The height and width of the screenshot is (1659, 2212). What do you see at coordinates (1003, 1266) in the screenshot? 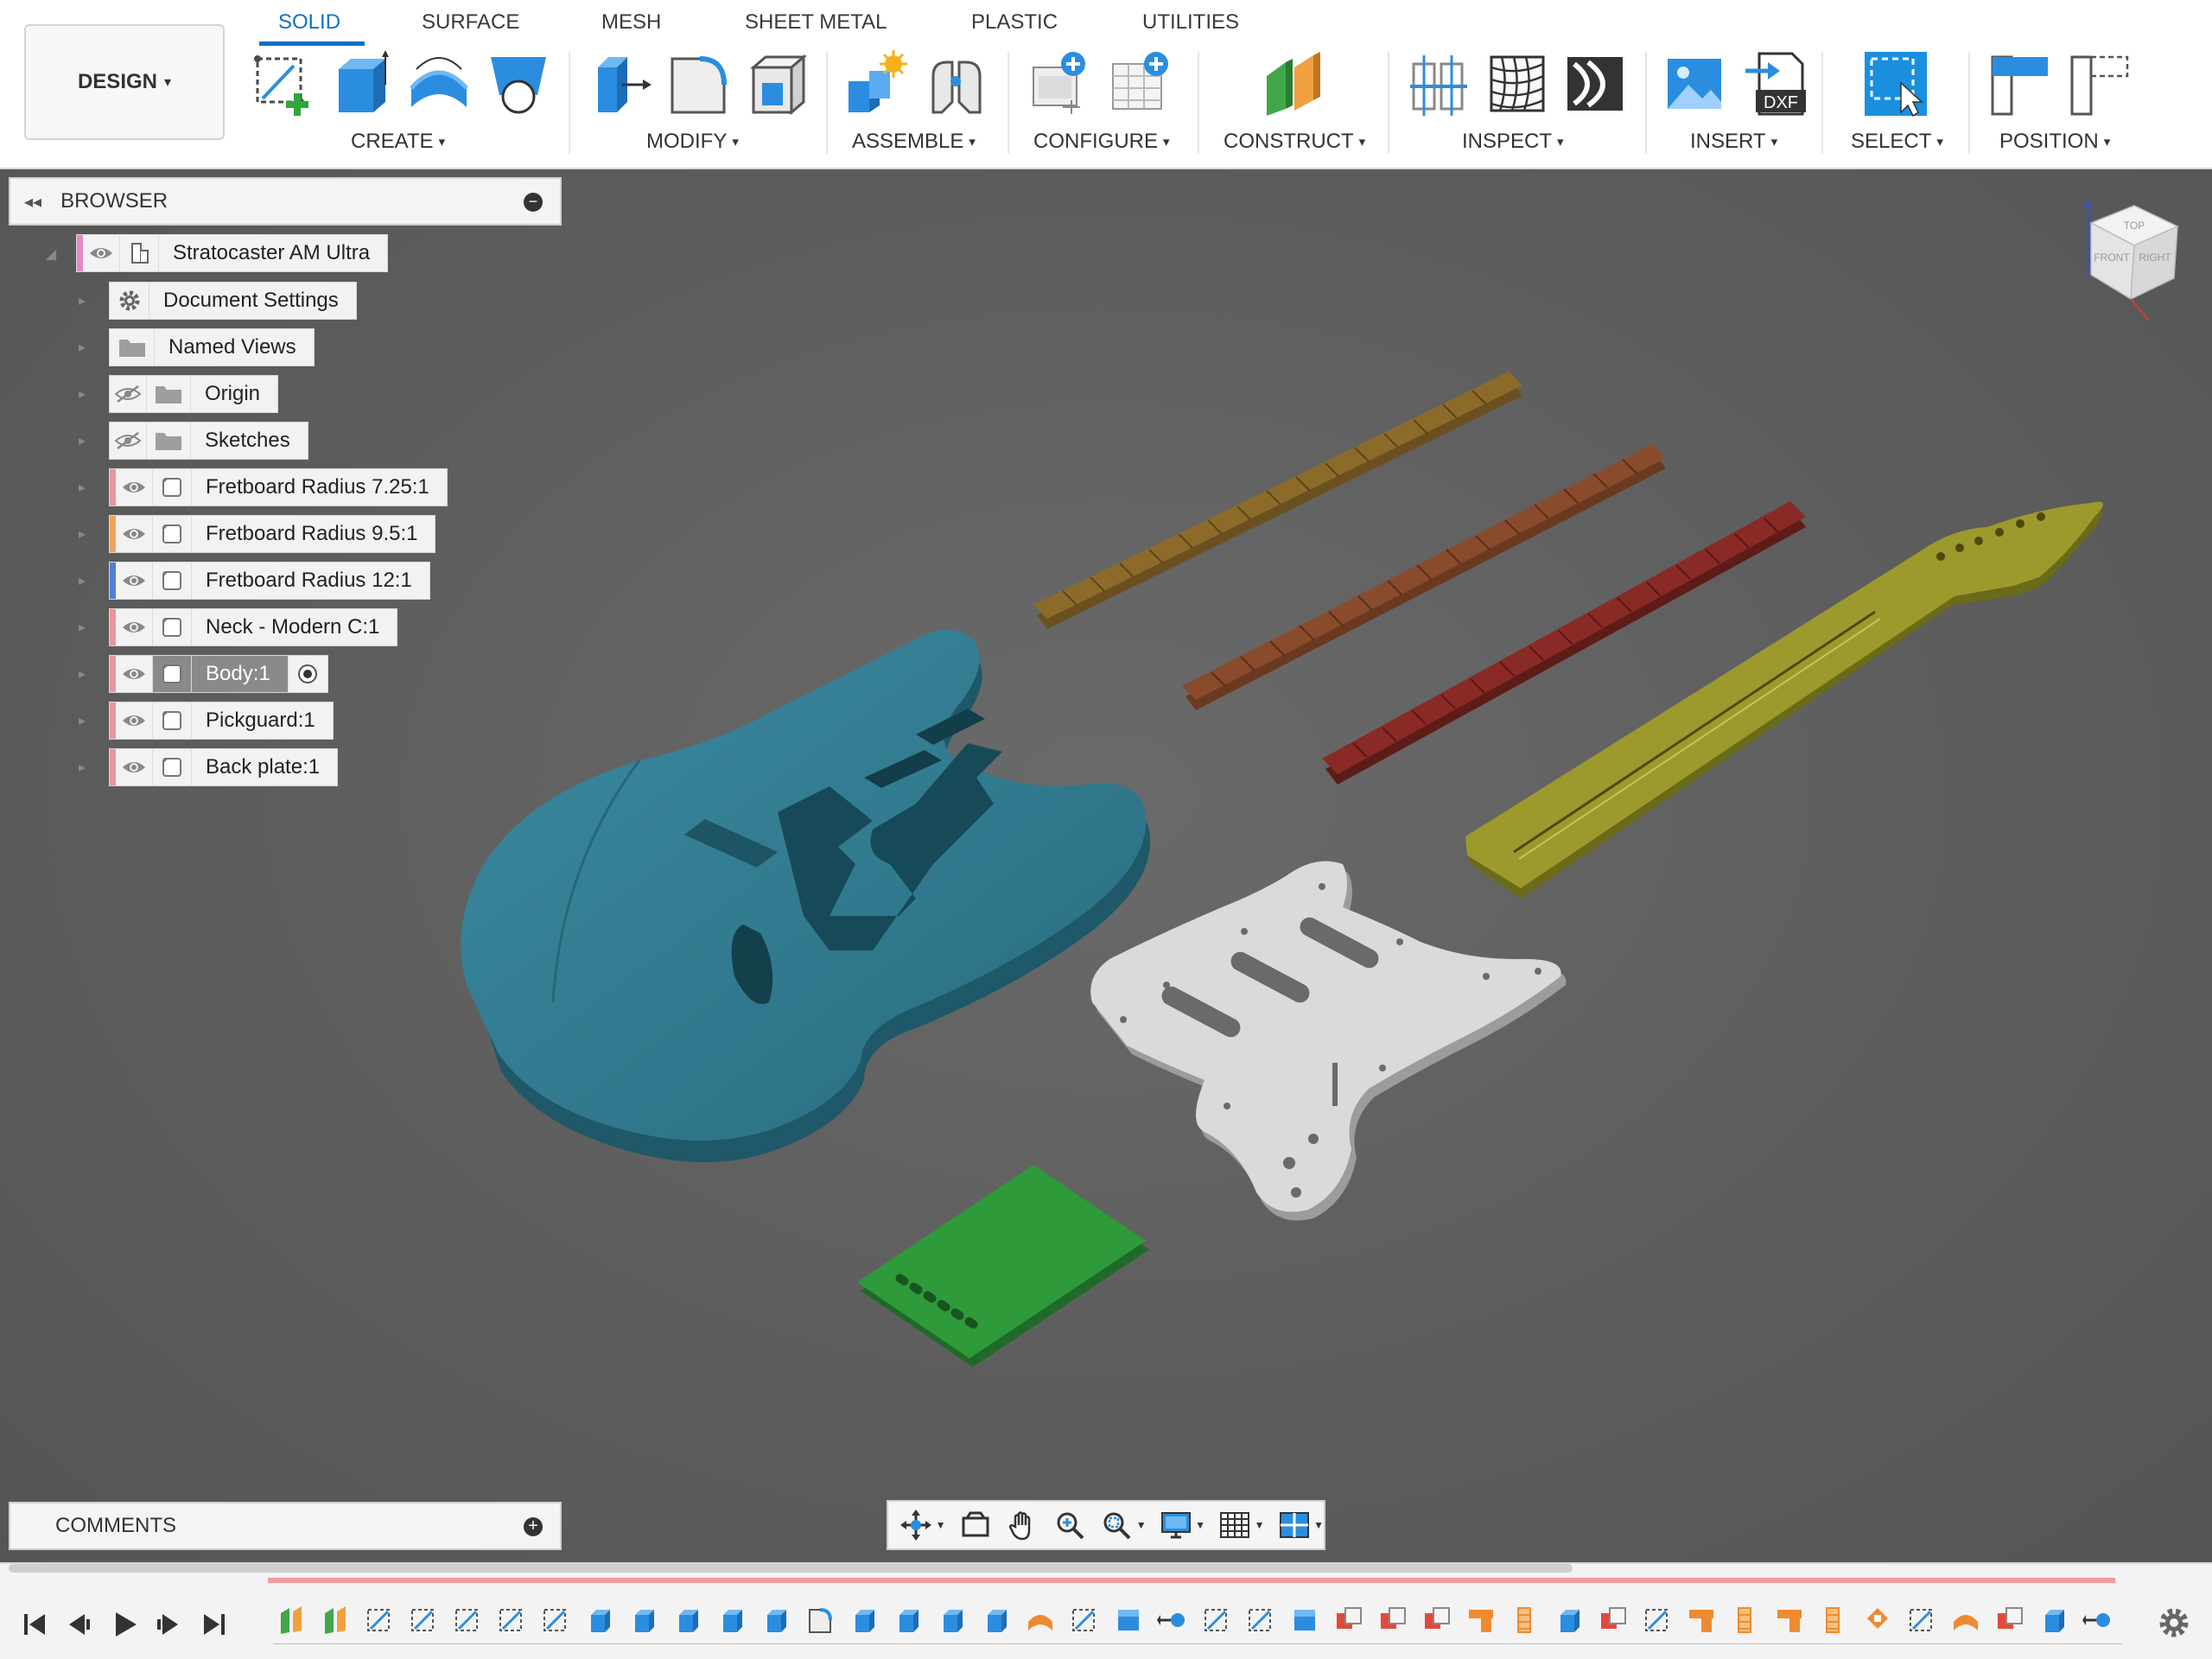
I see `back-plate` at bounding box center [1003, 1266].